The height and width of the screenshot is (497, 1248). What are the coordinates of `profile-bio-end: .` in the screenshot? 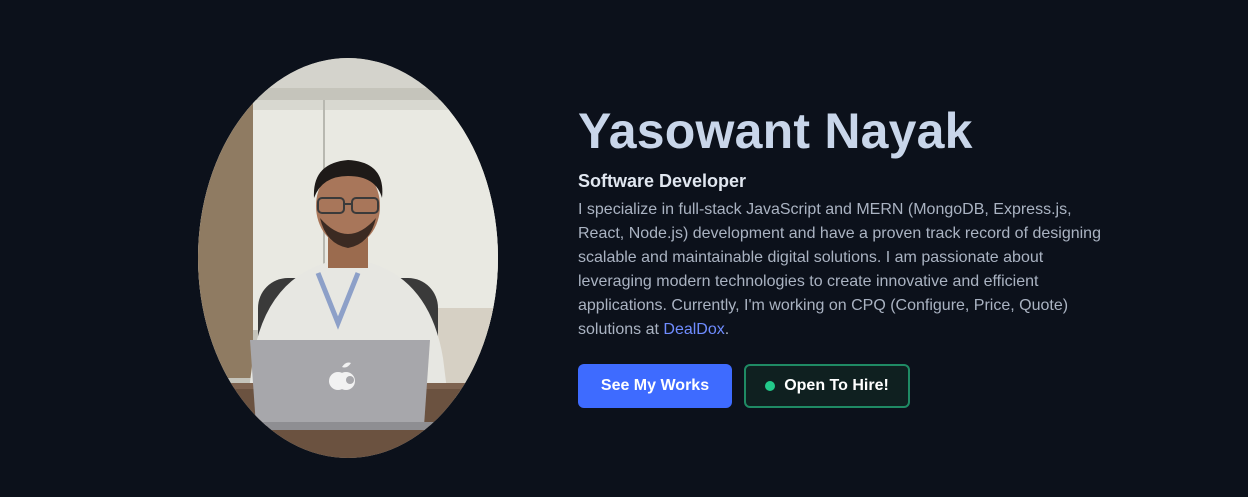 It's located at (727, 329).